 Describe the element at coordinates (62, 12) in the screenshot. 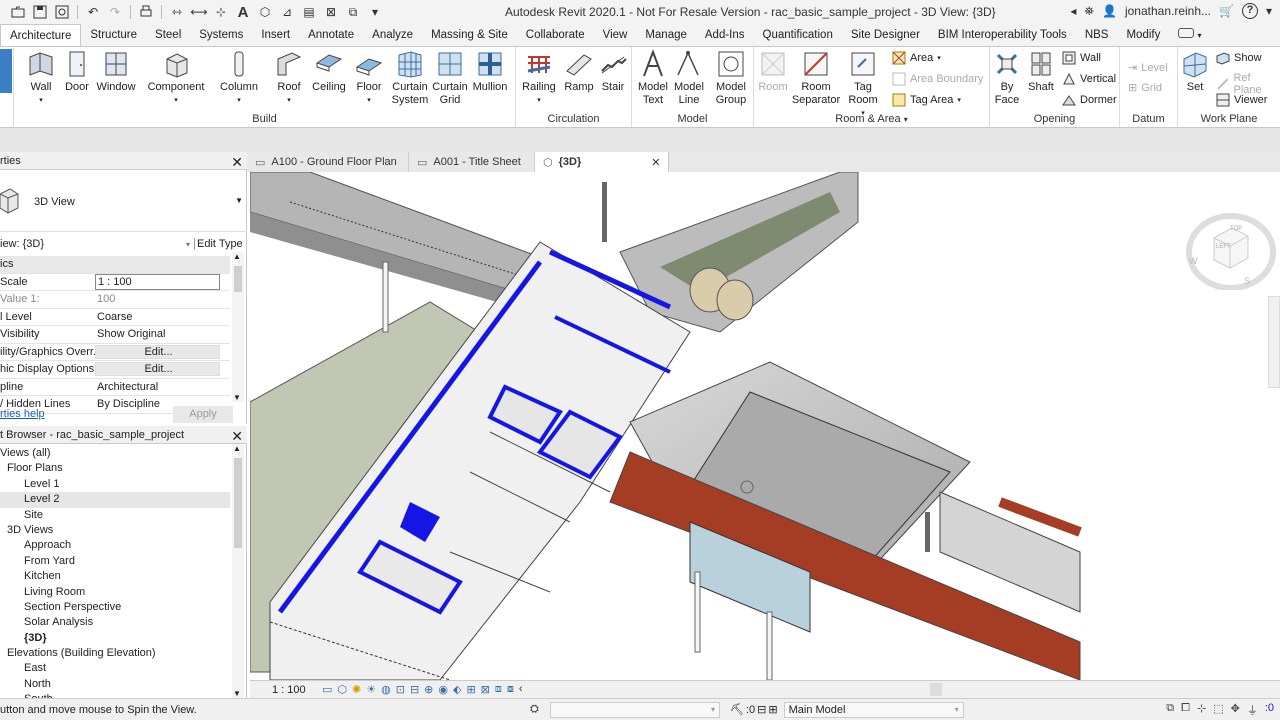

I see `sync-icon` at that location.